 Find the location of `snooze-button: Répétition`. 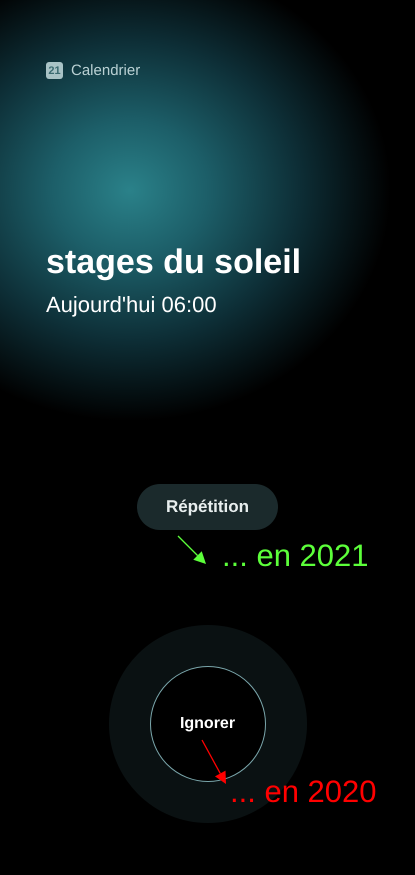

snooze-button: Répétition is located at coordinates (207, 507).